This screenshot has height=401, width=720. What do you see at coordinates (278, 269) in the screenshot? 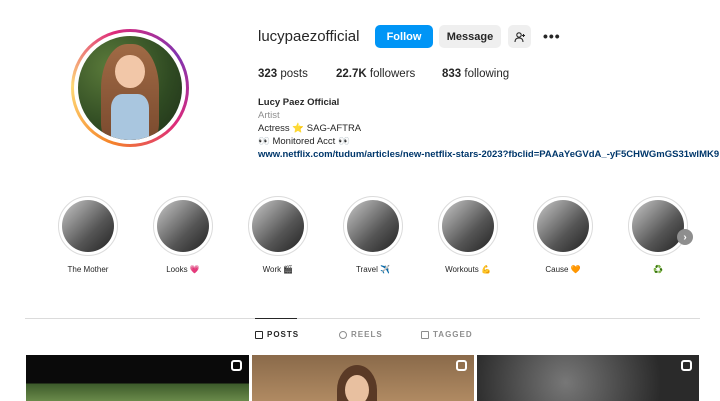
I see `highlight-label: Work 🎬` at bounding box center [278, 269].